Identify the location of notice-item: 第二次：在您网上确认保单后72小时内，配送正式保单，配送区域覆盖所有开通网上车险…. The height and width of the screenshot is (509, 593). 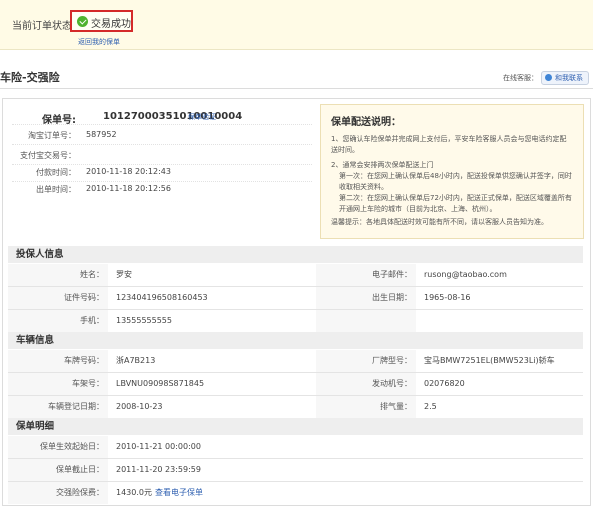
(455, 203).